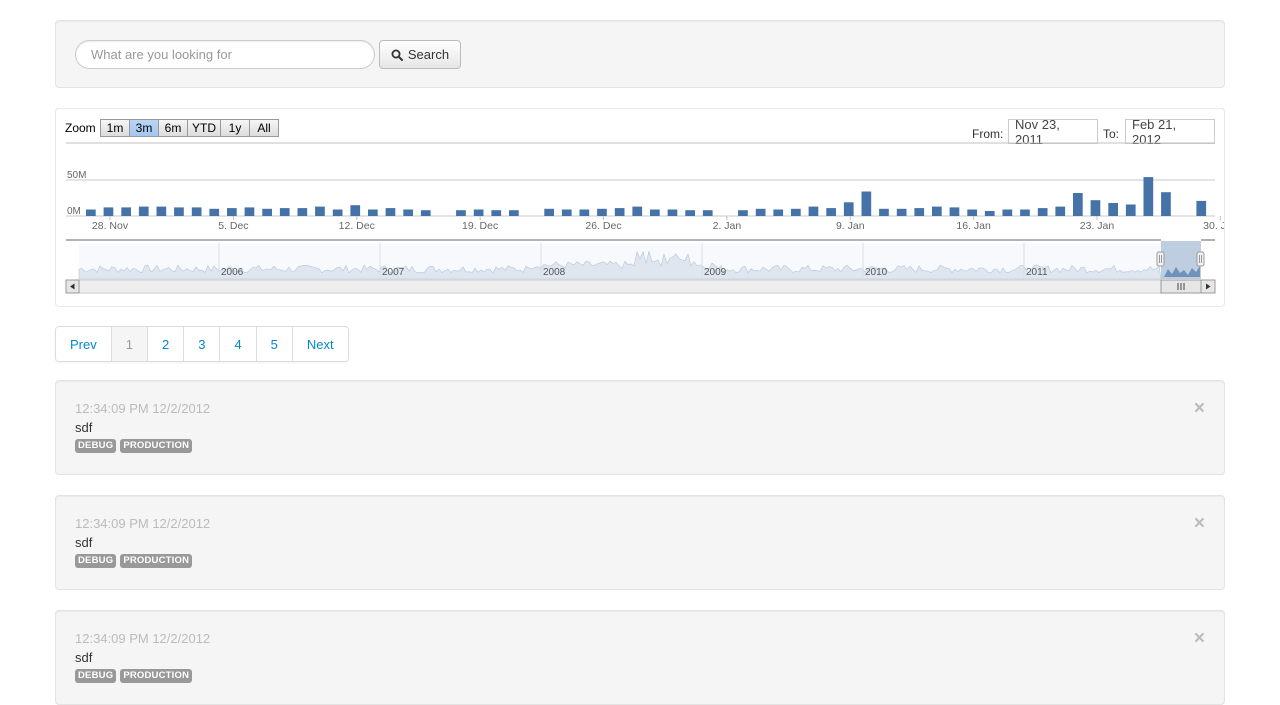 This screenshot has width=1280, height=705. I want to click on search-button-label: Search, so click(428, 54).